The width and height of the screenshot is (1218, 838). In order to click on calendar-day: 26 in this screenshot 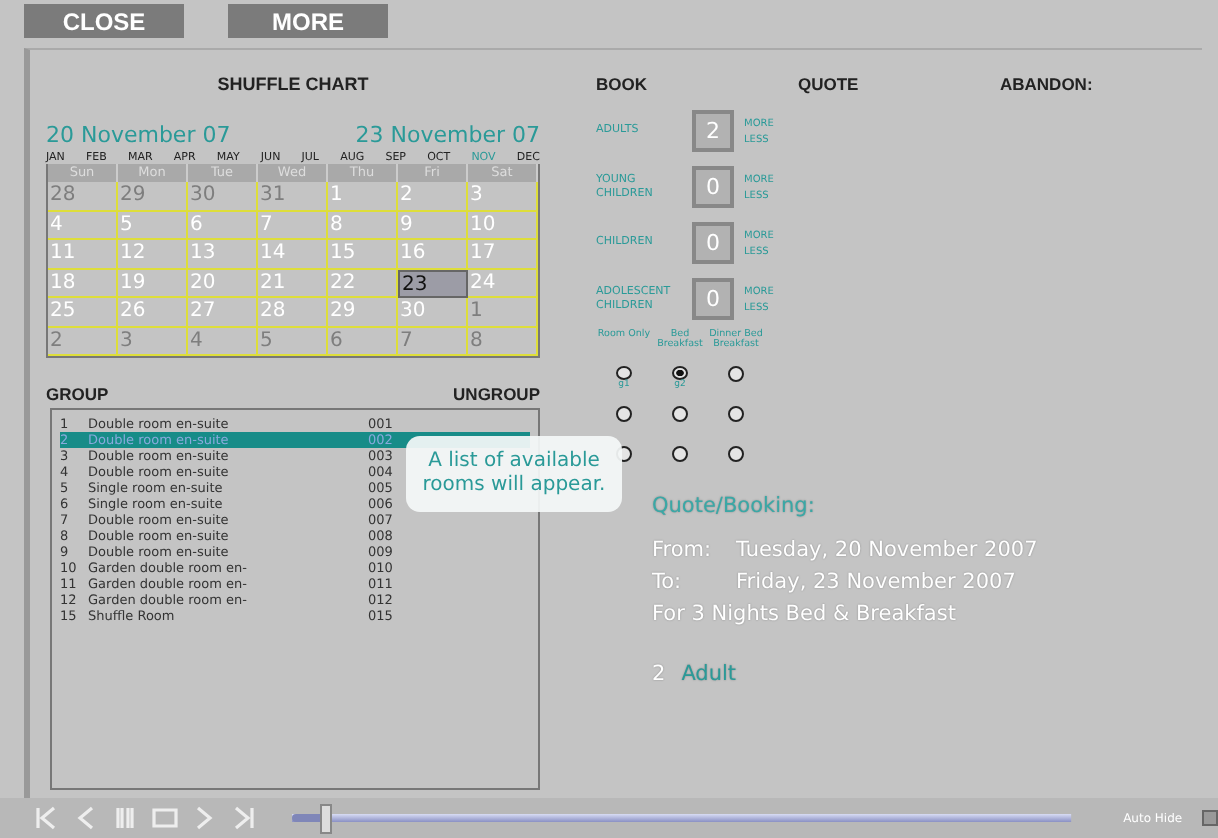, I will do `click(153, 312)`.